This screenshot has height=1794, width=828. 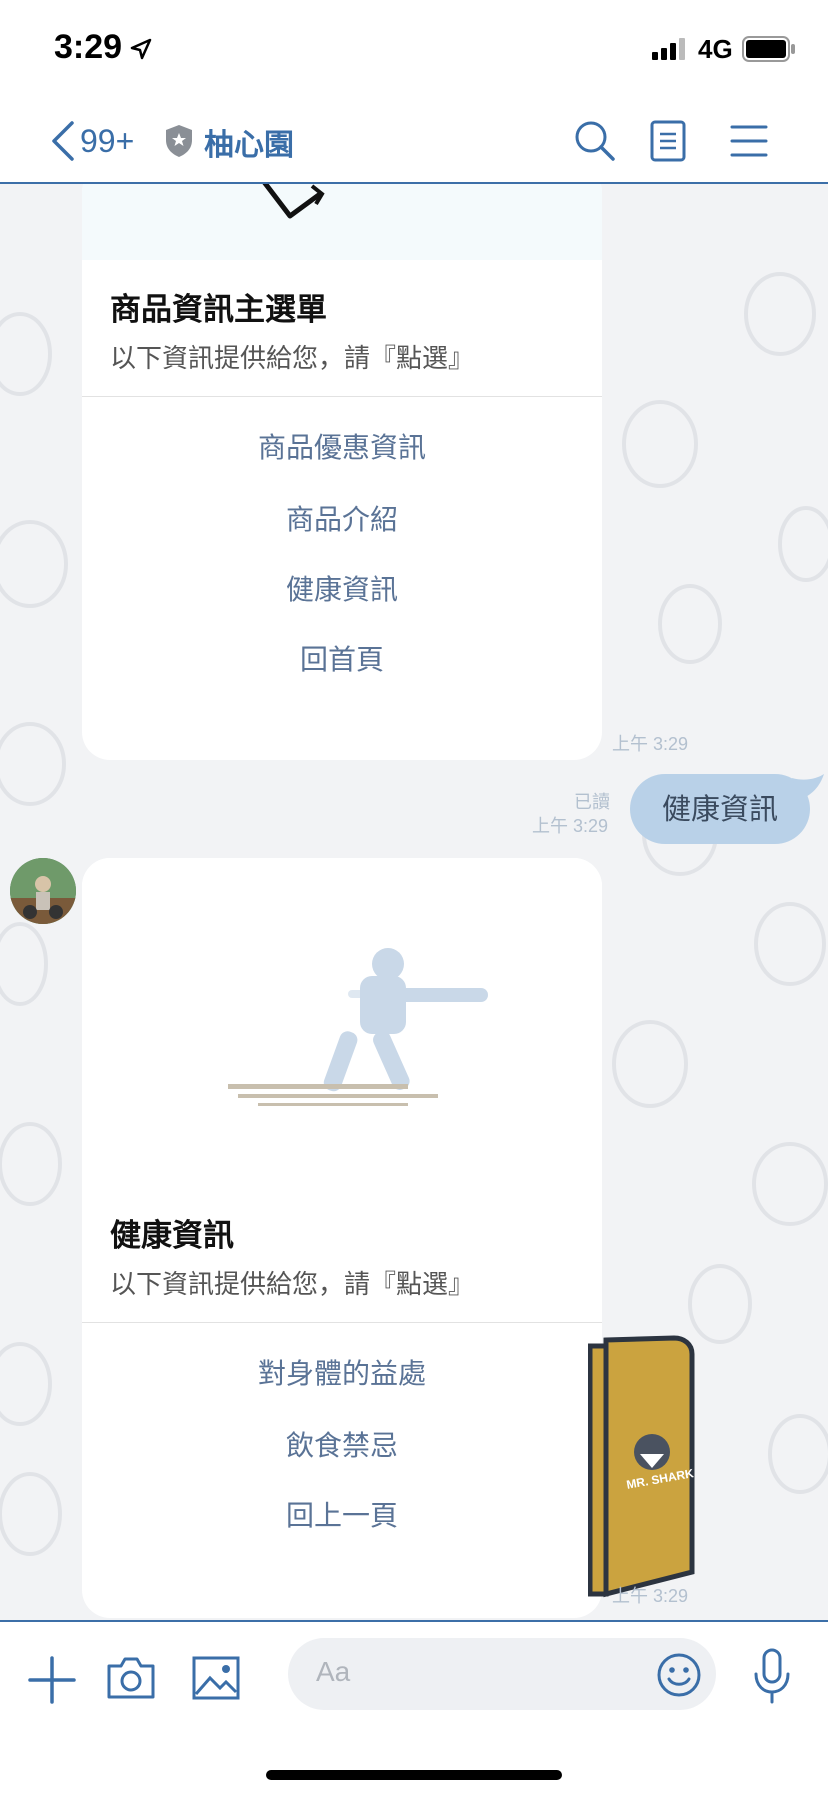 I want to click on menu-icon, so click(x=749, y=141).